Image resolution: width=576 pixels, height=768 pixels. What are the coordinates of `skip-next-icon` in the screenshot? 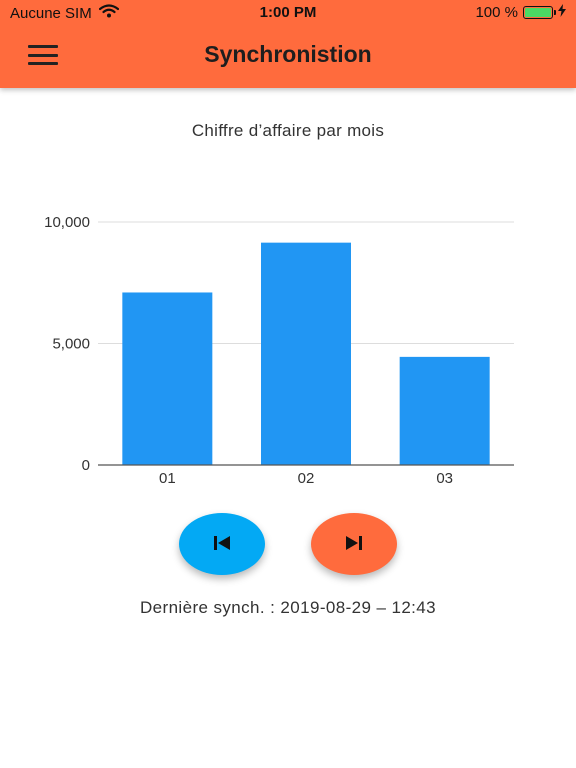 It's located at (354, 544).